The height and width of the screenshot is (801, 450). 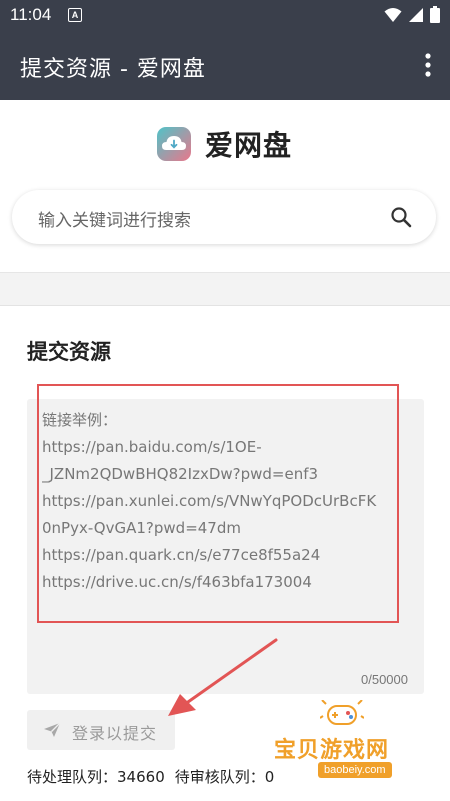 What do you see at coordinates (52, 729) in the screenshot?
I see `send-icon` at bounding box center [52, 729].